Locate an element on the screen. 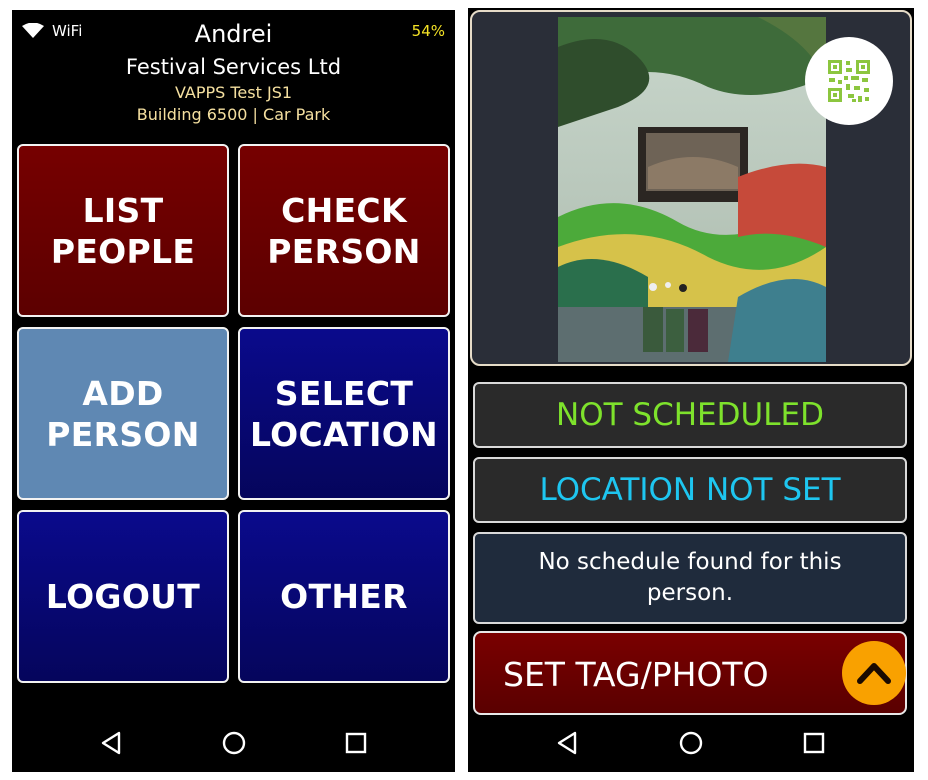 This screenshot has width=928, height=780. qr-code-icon is located at coordinates (849, 81).